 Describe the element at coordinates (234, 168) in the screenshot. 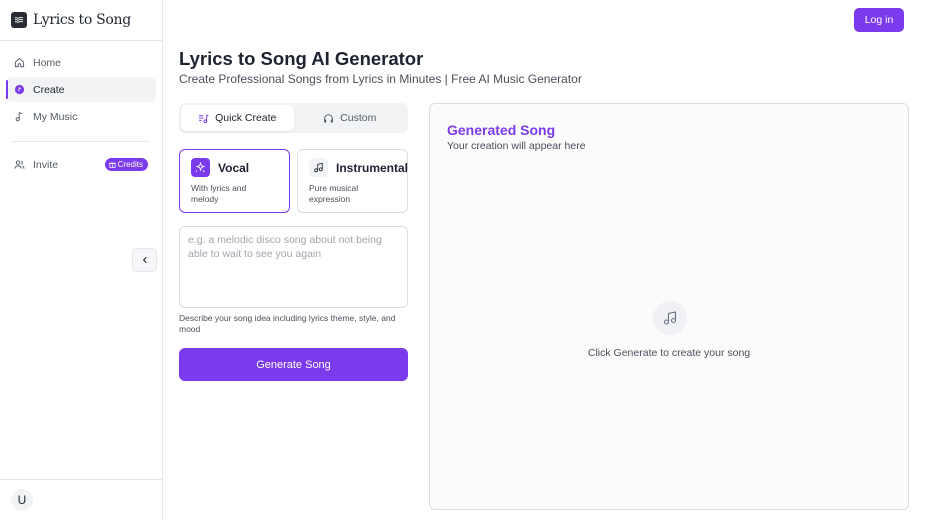

I see `mode-title: Vocal` at that location.